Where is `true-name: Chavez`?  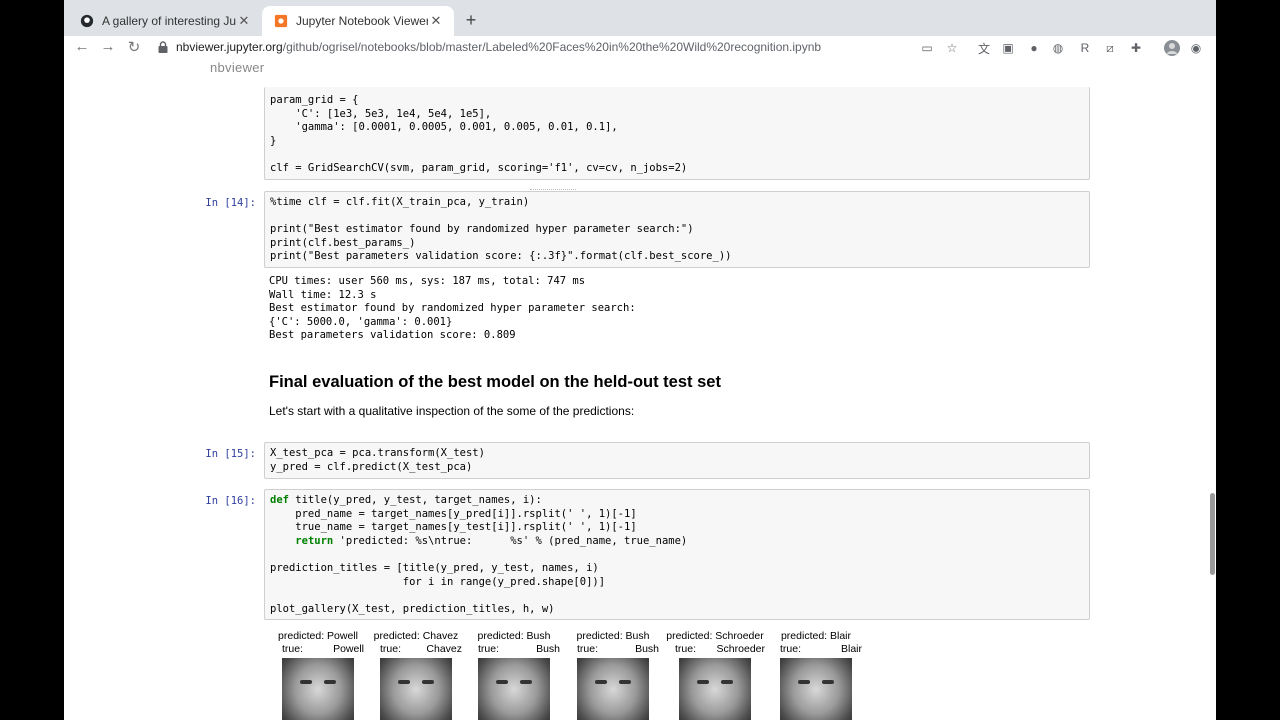 true-name: Chavez is located at coordinates (444, 649).